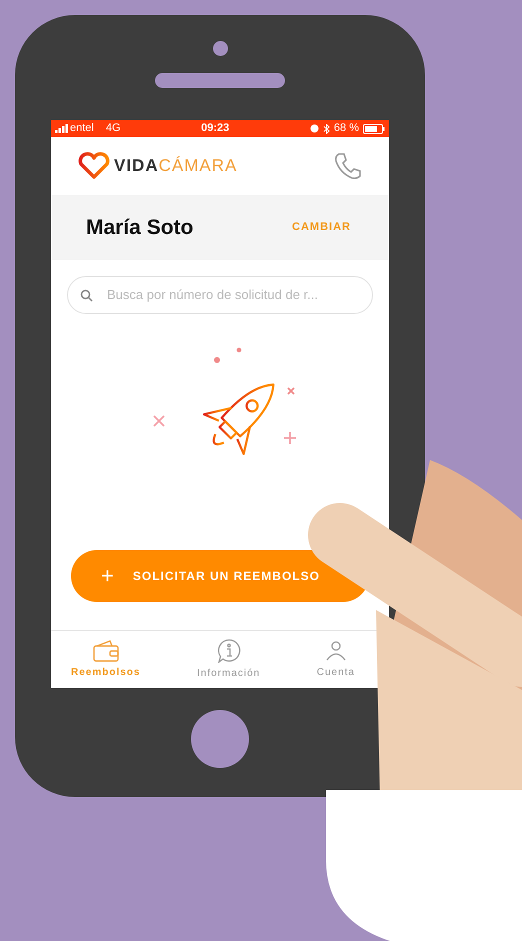  What do you see at coordinates (373, 129) in the screenshot?
I see `battery-icon` at bounding box center [373, 129].